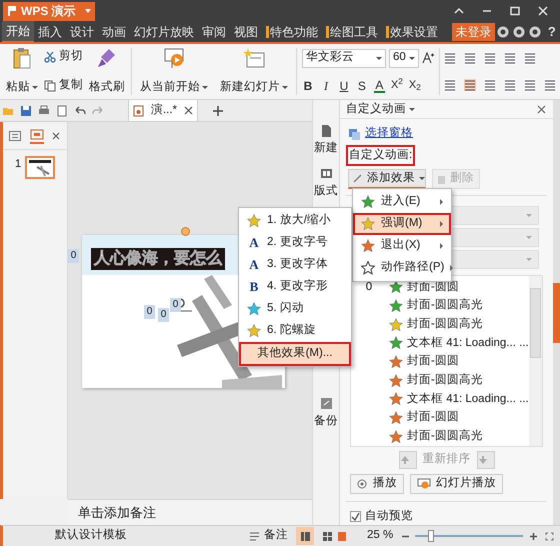 This screenshot has height=546, width=560. What do you see at coordinates (254, 287) in the screenshot?
I see `letter-icon: B` at bounding box center [254, 287].